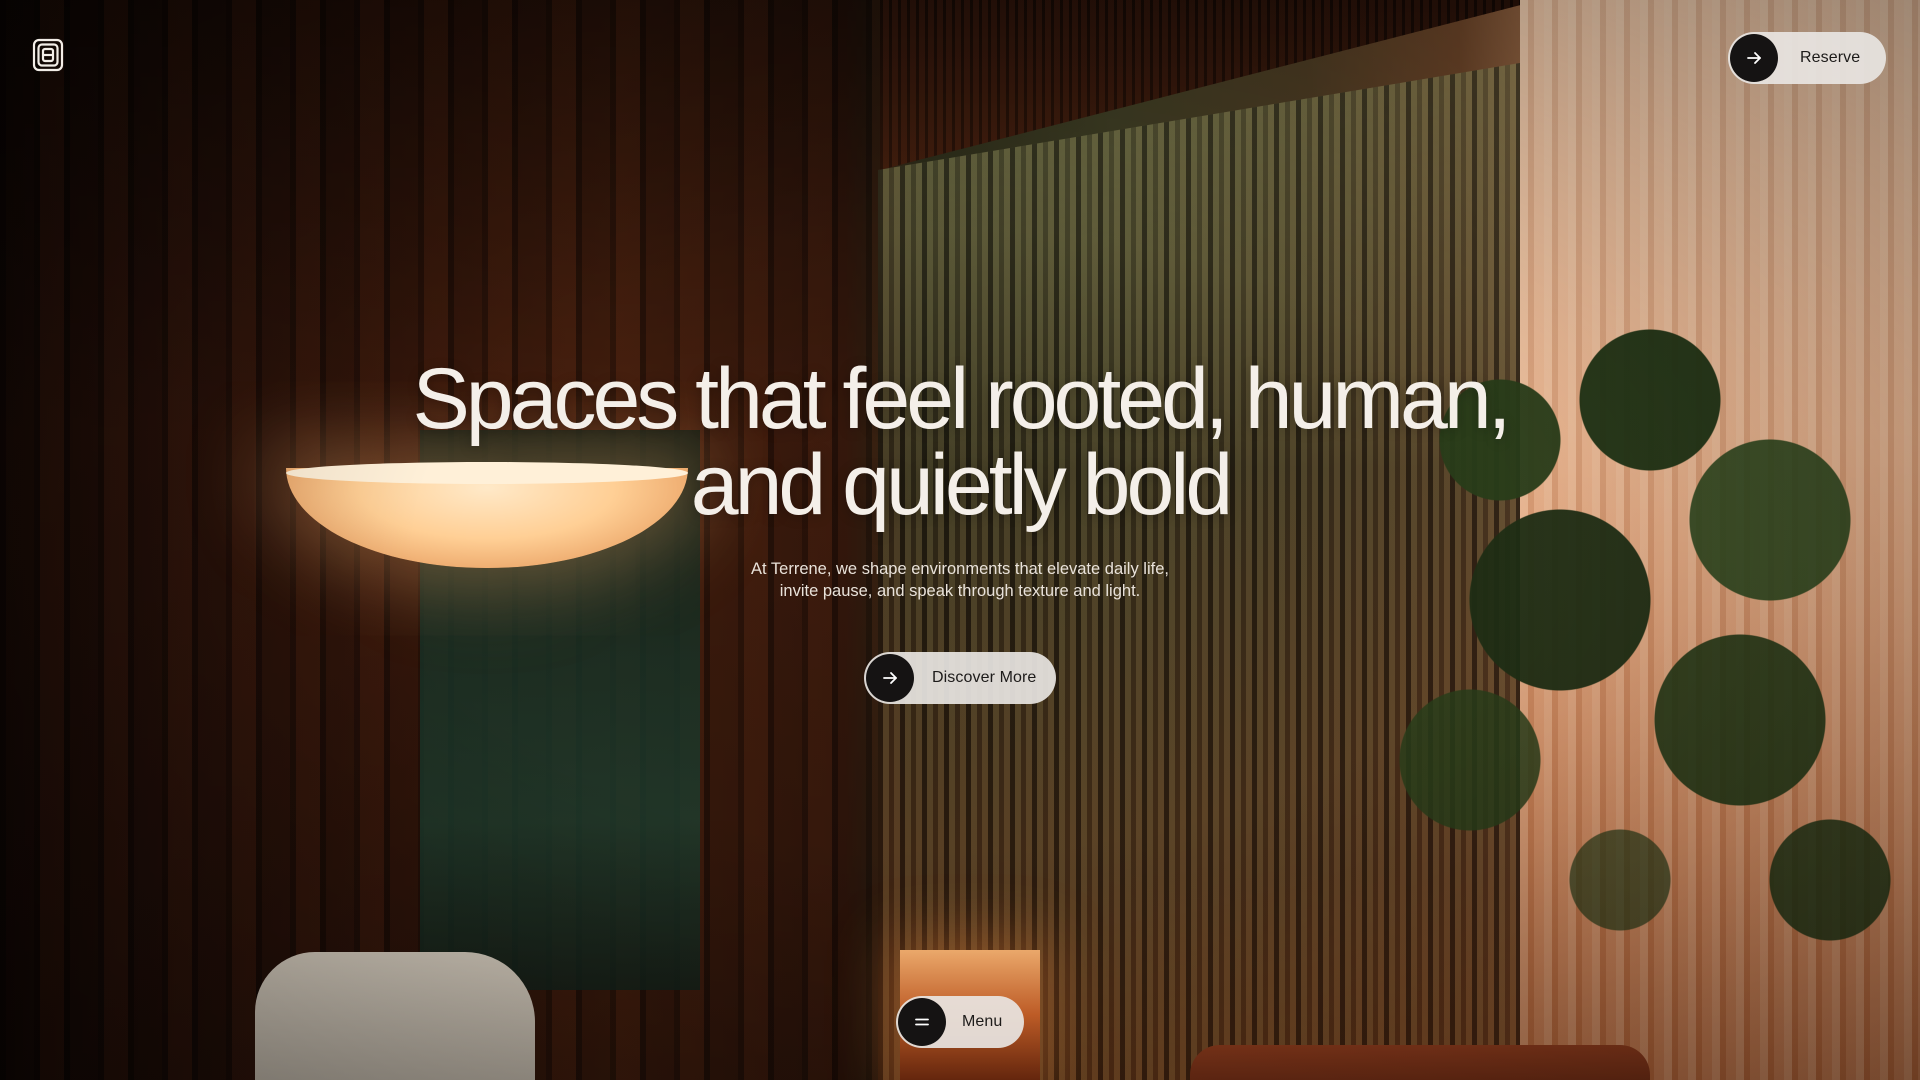 This screenshot has height=1080, width=1920. I want to click on square-spiral-logo-icon, so click(48, 56).